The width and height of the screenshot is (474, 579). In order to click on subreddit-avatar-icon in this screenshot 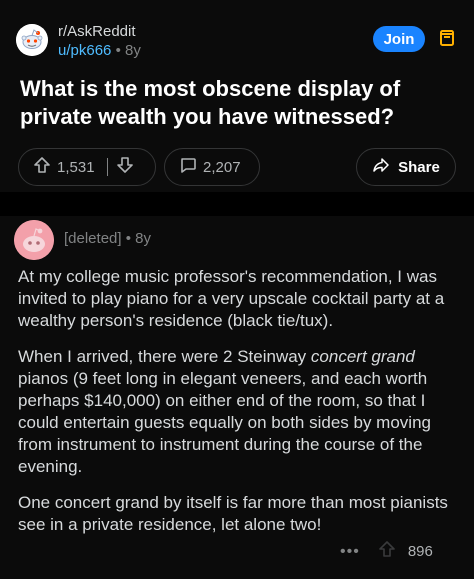, I will do `click(32, 40)`.